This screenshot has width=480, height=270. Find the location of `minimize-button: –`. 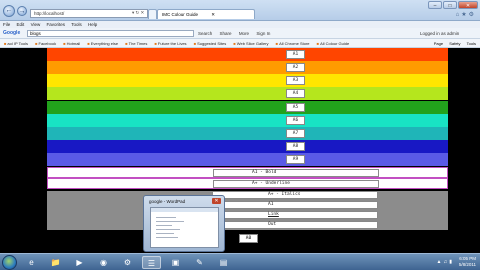

minimize-button: – is located at coordinates (435, 5).